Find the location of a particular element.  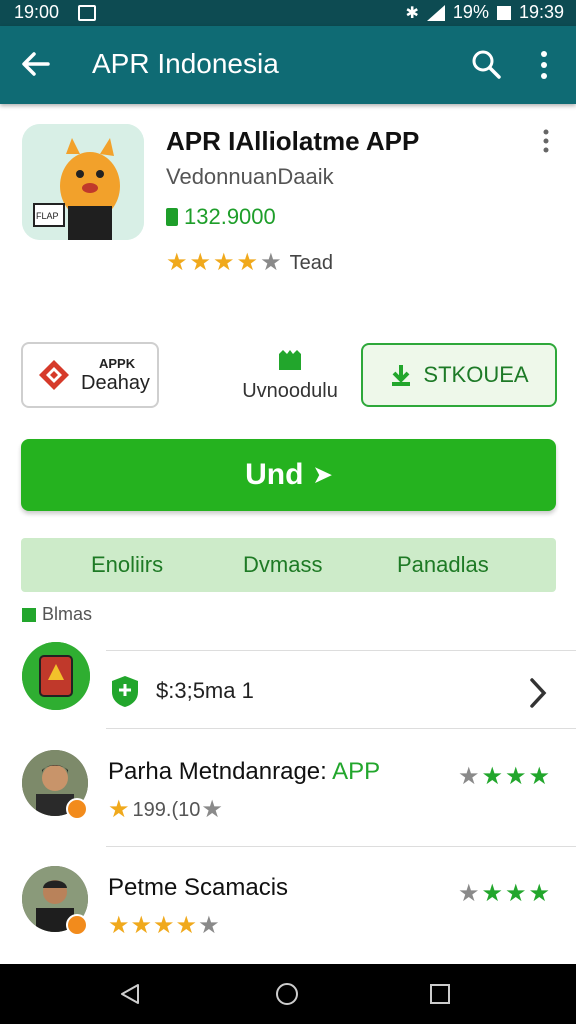

secondary-button: STKOUEA is located at coordinates (459, 375).